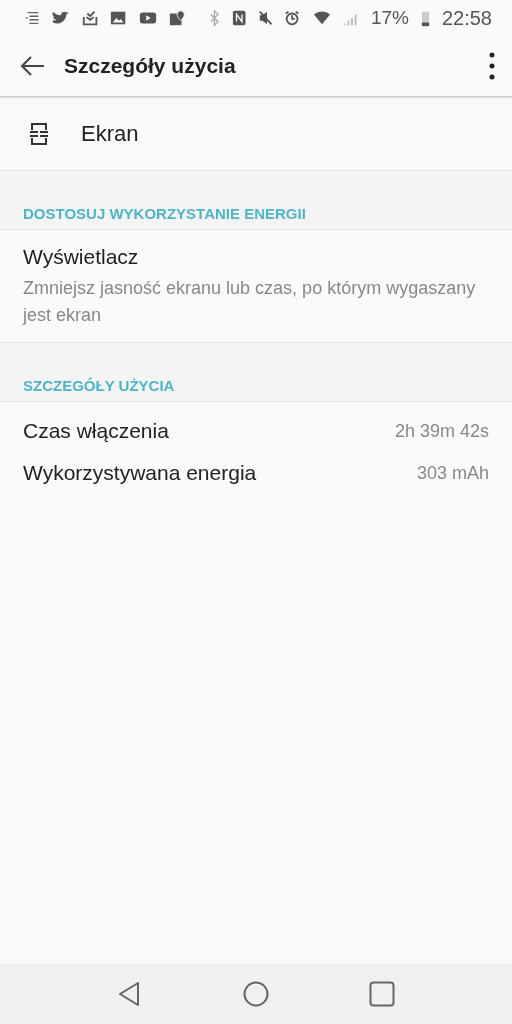 This screenshot has width=512, height=1024. I want to click on stat-label: Czas włączenia, so click(96, 431).